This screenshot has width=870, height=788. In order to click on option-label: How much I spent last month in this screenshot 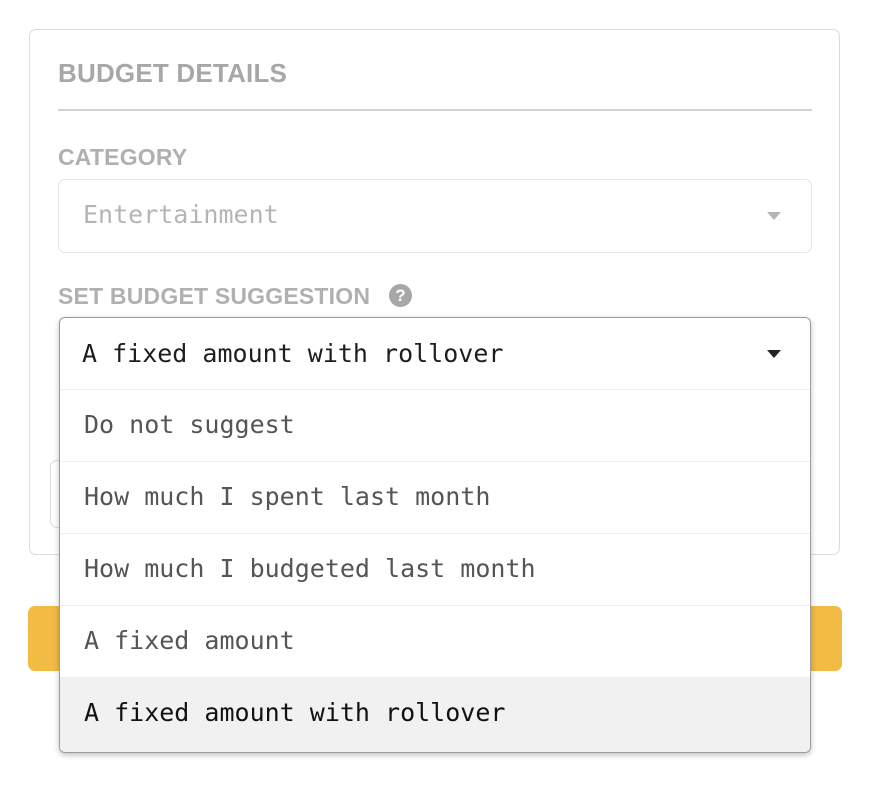, I will do `click(287, 496)`.